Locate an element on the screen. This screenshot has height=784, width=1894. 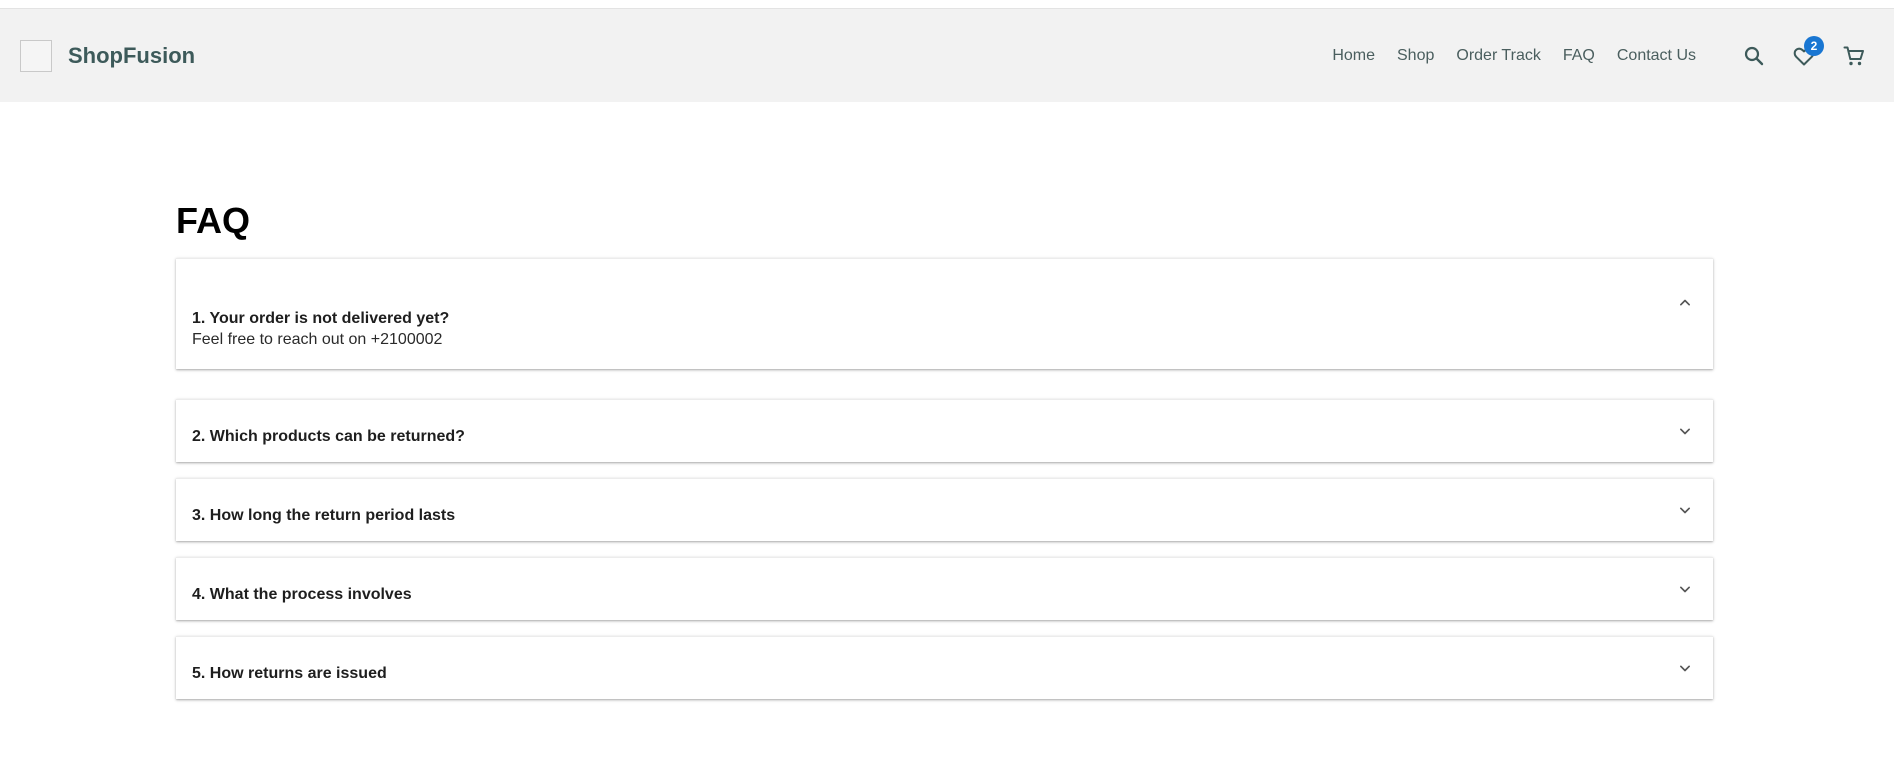
faq-question: 5. How returns are issued is located at coordinates (289, 673).